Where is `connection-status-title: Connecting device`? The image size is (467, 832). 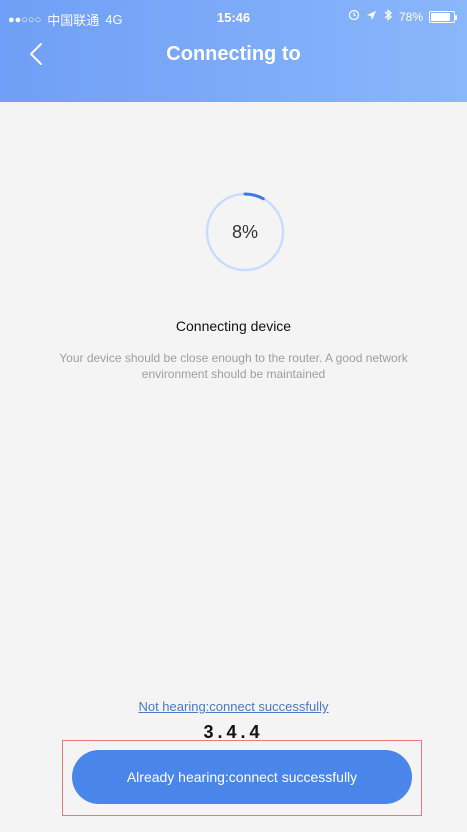 connection-status-title: Connecting device is located at coordinates (233, 326).